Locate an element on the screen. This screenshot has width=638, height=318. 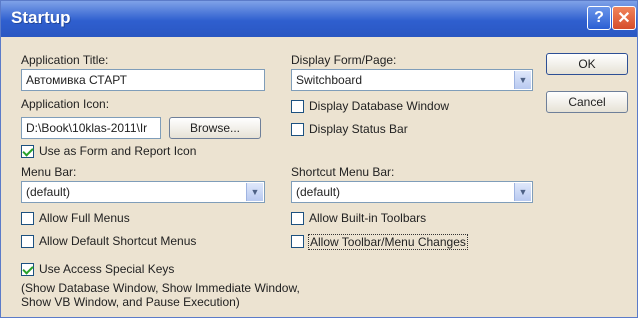
ok-button: OK is located at coordinates (587, 64).